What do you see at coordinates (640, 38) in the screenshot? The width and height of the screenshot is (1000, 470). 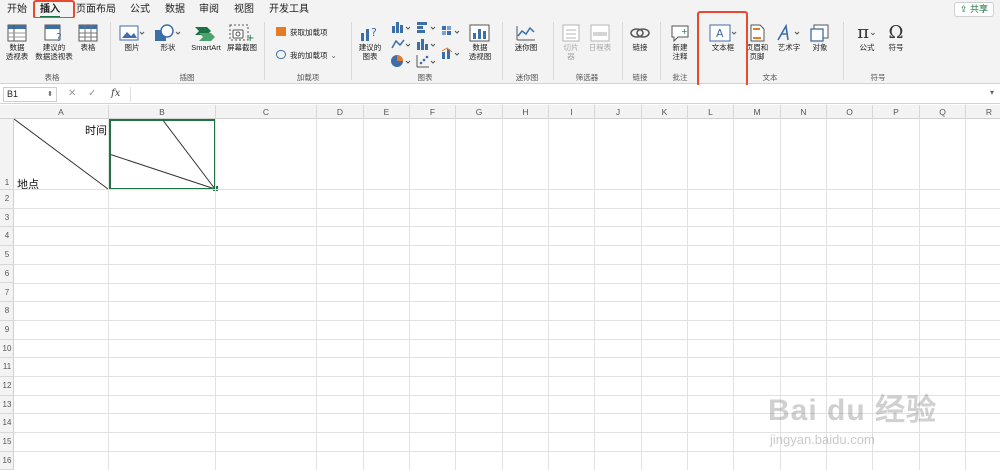 I see `link-button: 链接` at bounding box center [640, 38].